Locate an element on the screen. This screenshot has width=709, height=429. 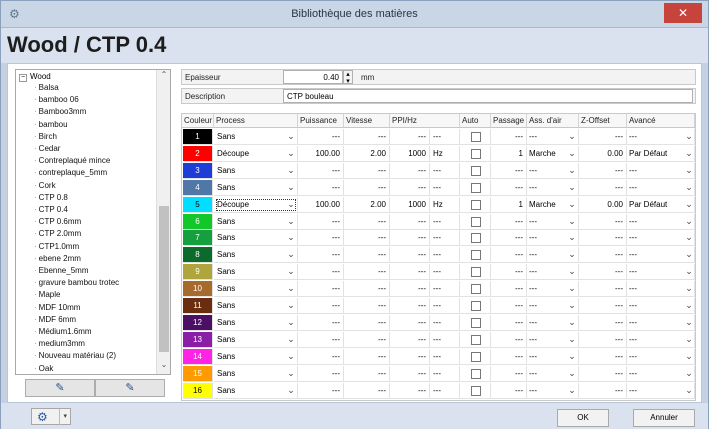
tree-item: · Ebenne_5mm is located at coordinates (61, 272).